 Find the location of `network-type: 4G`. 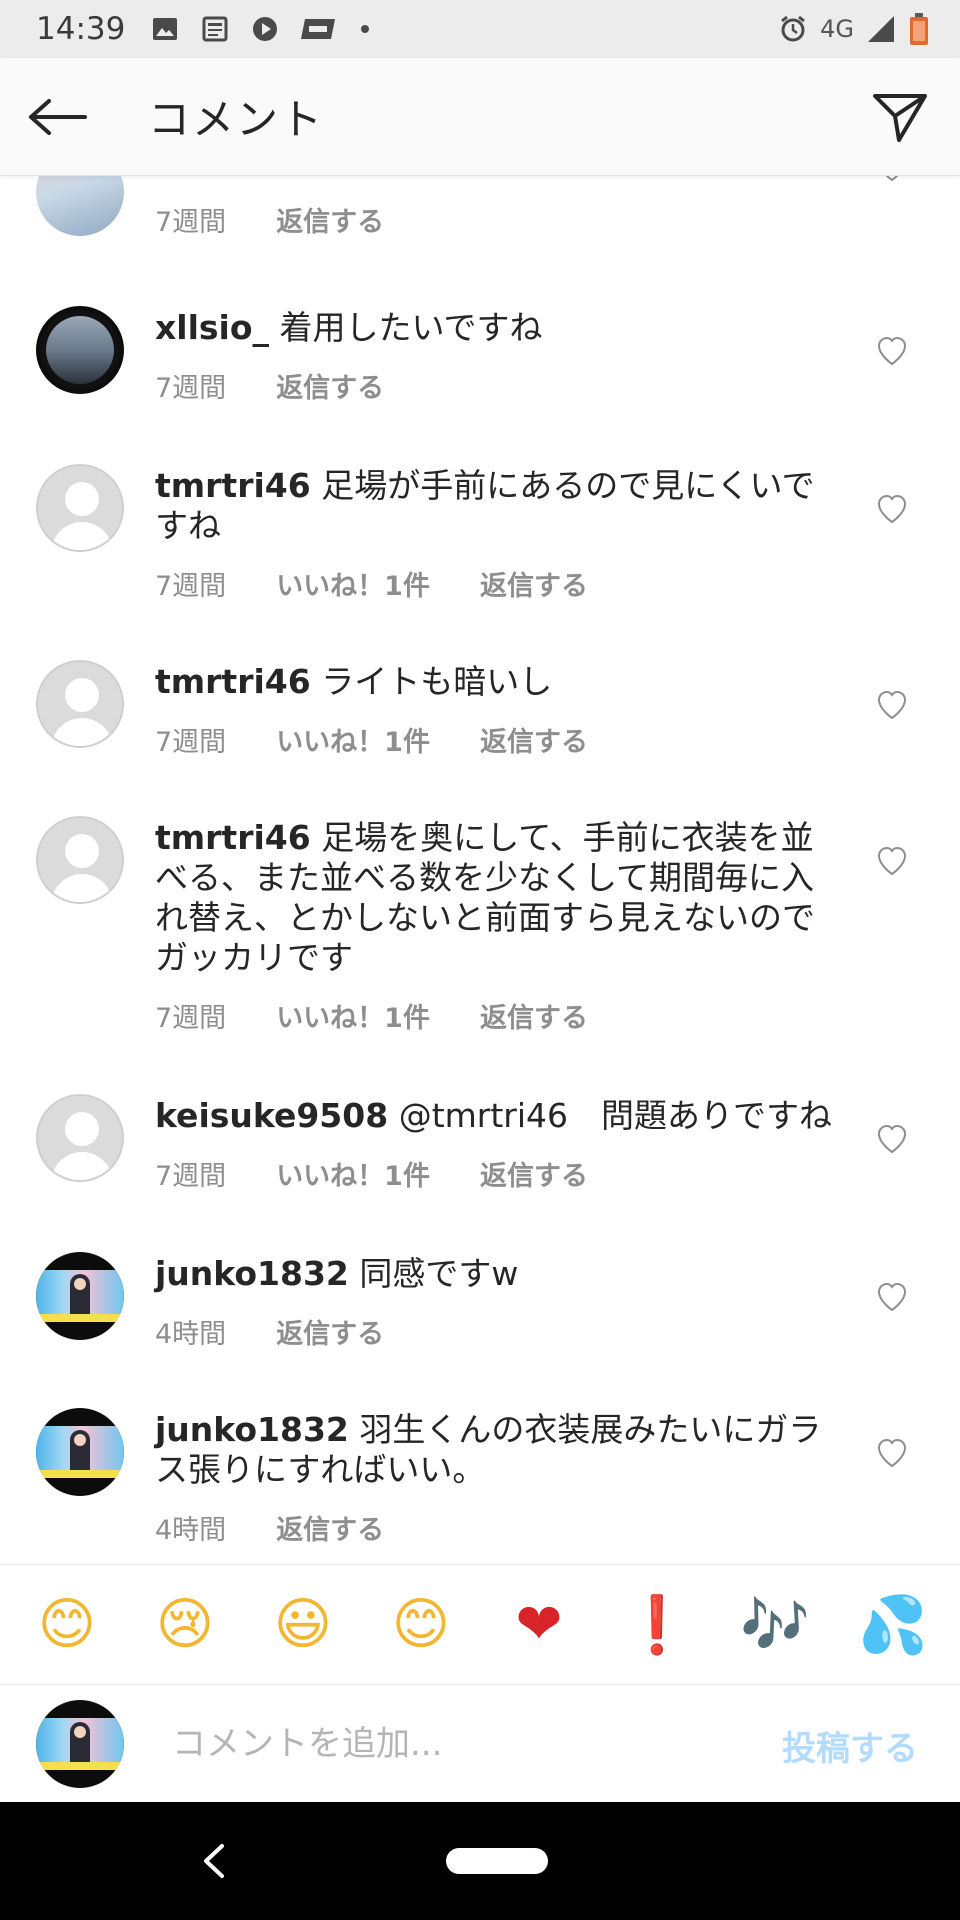

network-type: 4G is located at coordinates (837, 29).